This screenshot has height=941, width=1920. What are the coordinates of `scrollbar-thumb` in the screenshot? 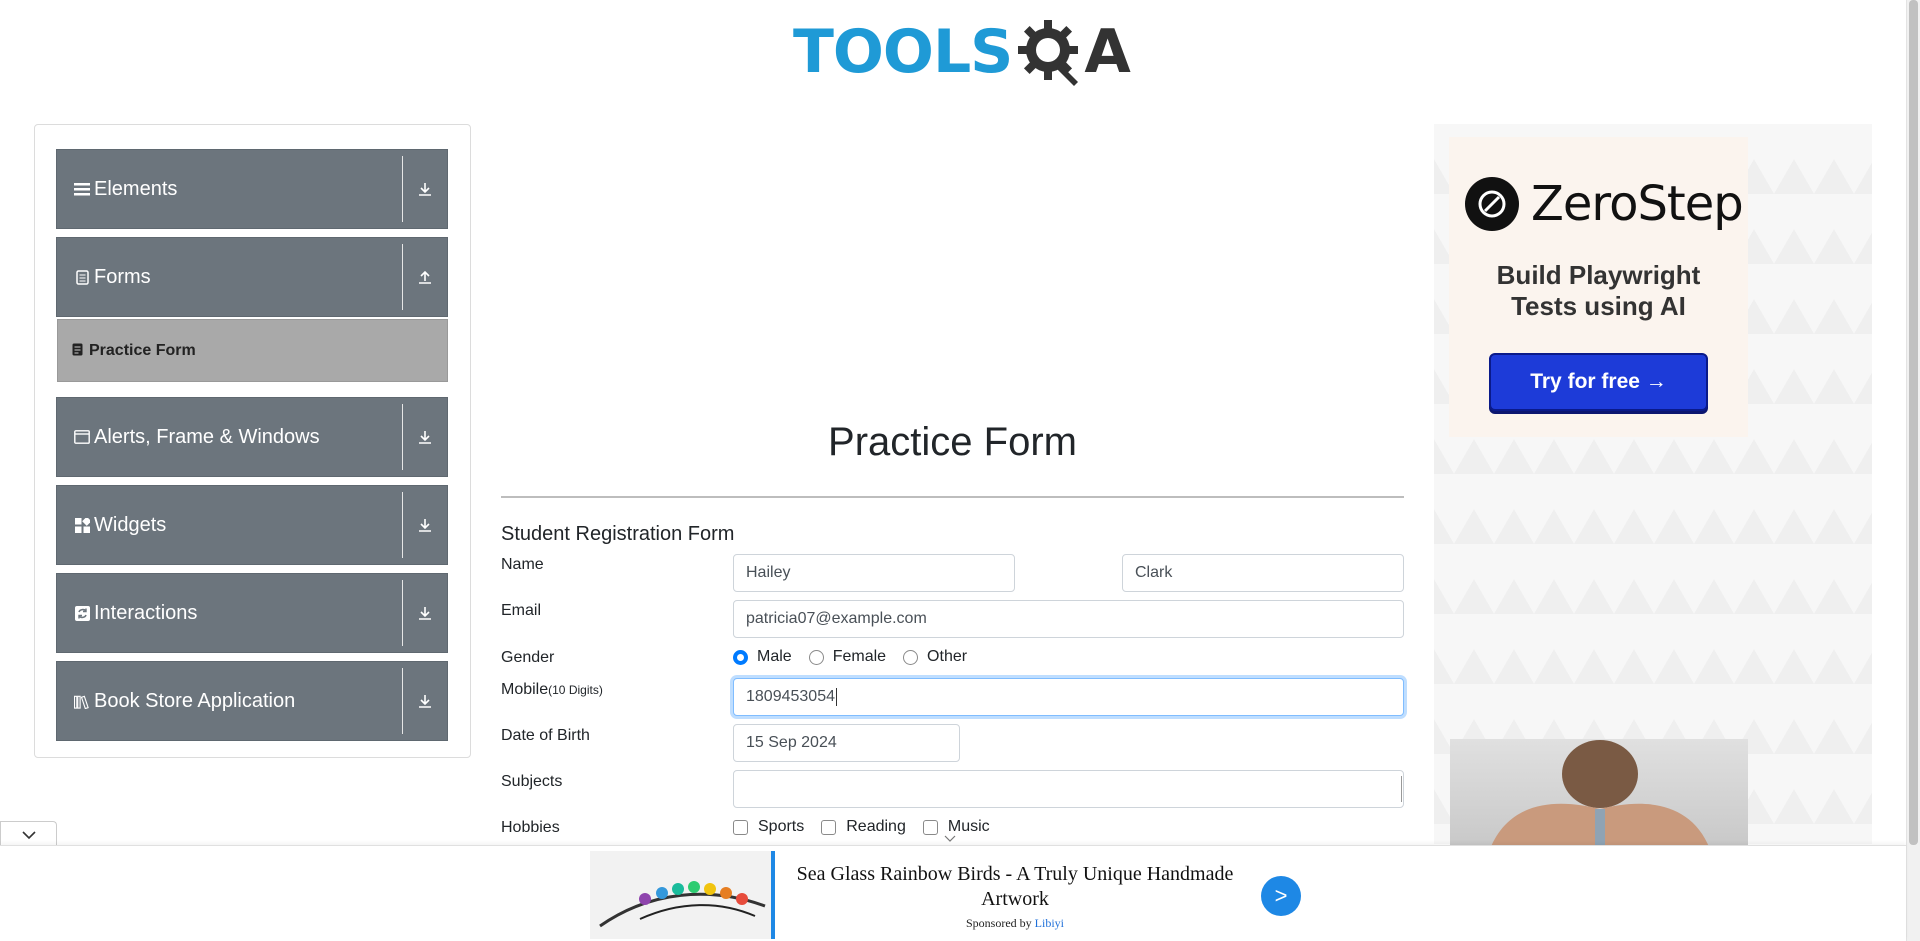 It's located at (1913, 422).